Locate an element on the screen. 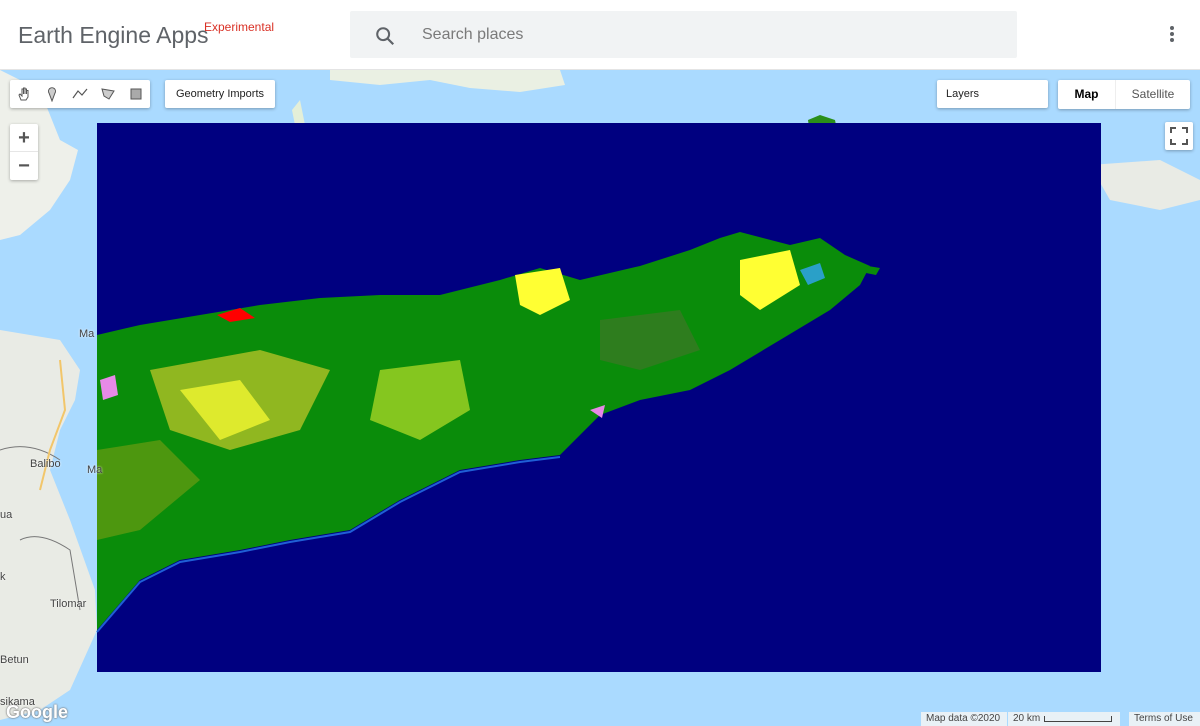 Image resolution: width=1200 pixels, height=726 pixels. line-icon is located at coordinates (80, 94).